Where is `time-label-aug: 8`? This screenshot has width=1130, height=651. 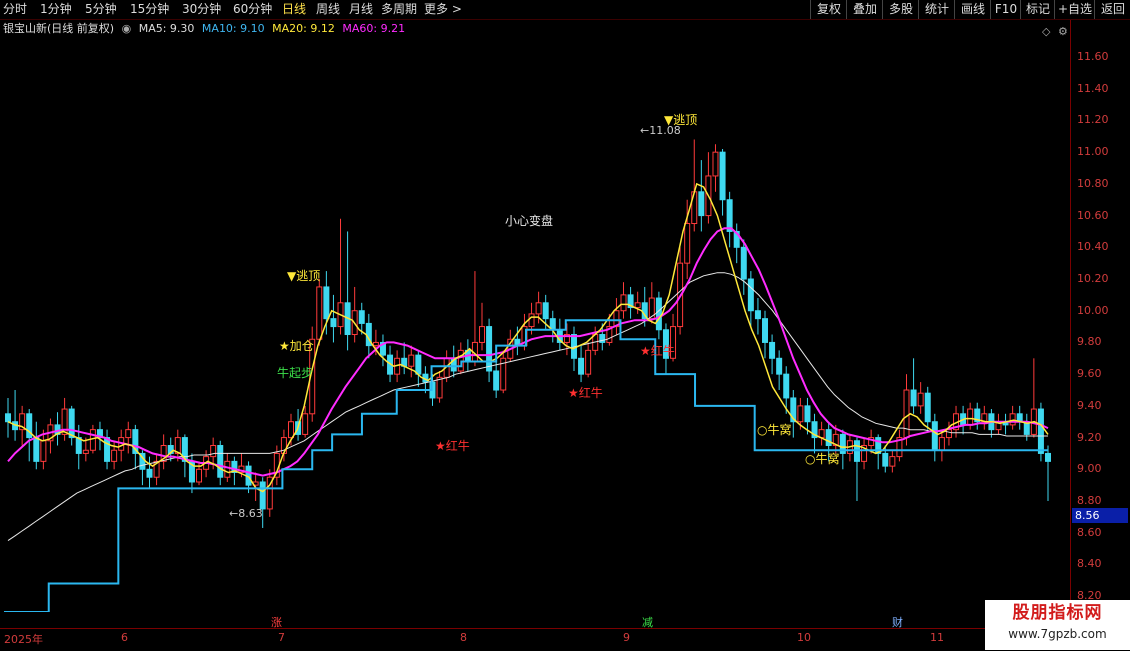
time-label-aug: 8 is located at coordinates (463, 637).